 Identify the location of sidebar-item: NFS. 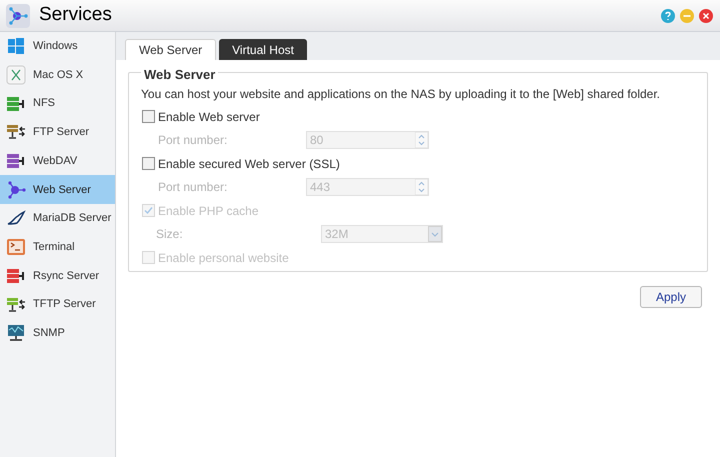
(57, 103).